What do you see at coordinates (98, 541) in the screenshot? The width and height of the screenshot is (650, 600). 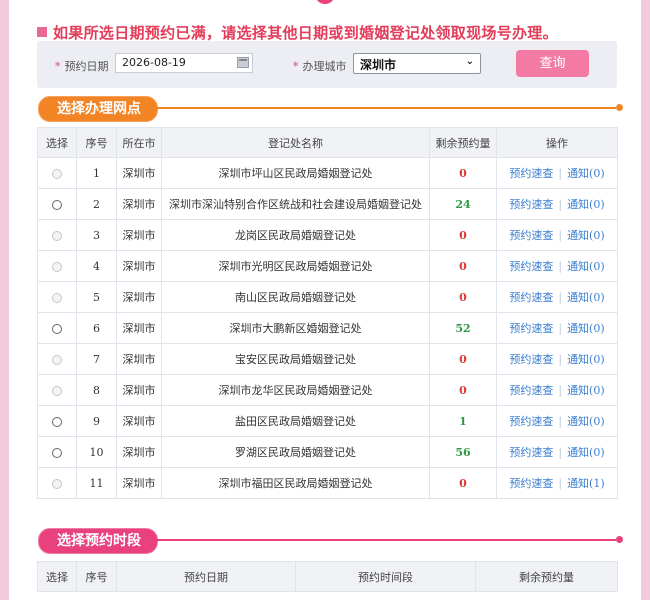 I see `section-timeslots-title: 选择预约时段` at bounding box center [98, 541].